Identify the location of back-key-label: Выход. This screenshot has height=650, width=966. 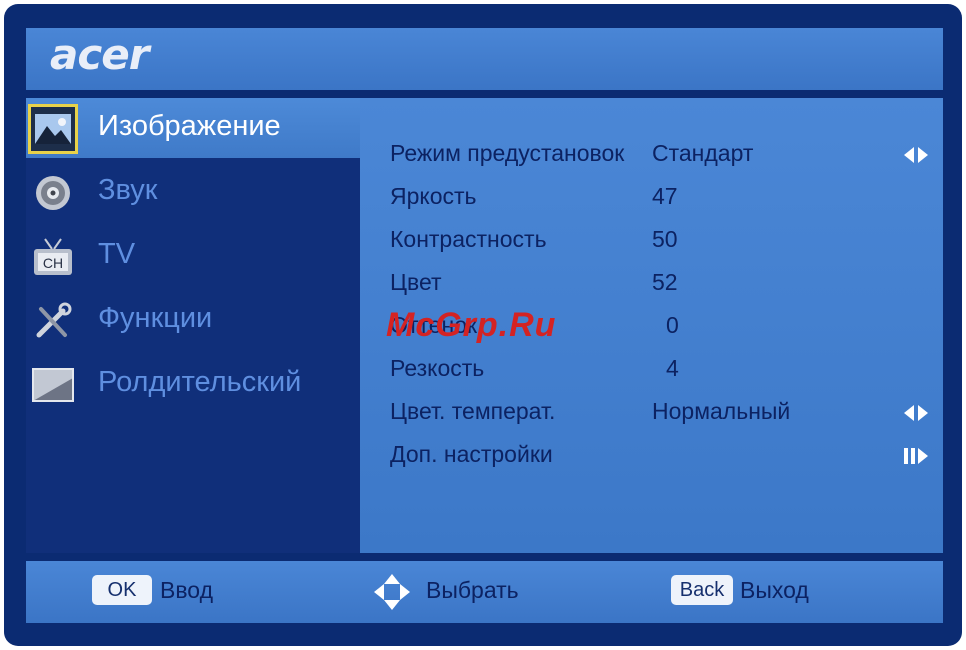
(774, 590).